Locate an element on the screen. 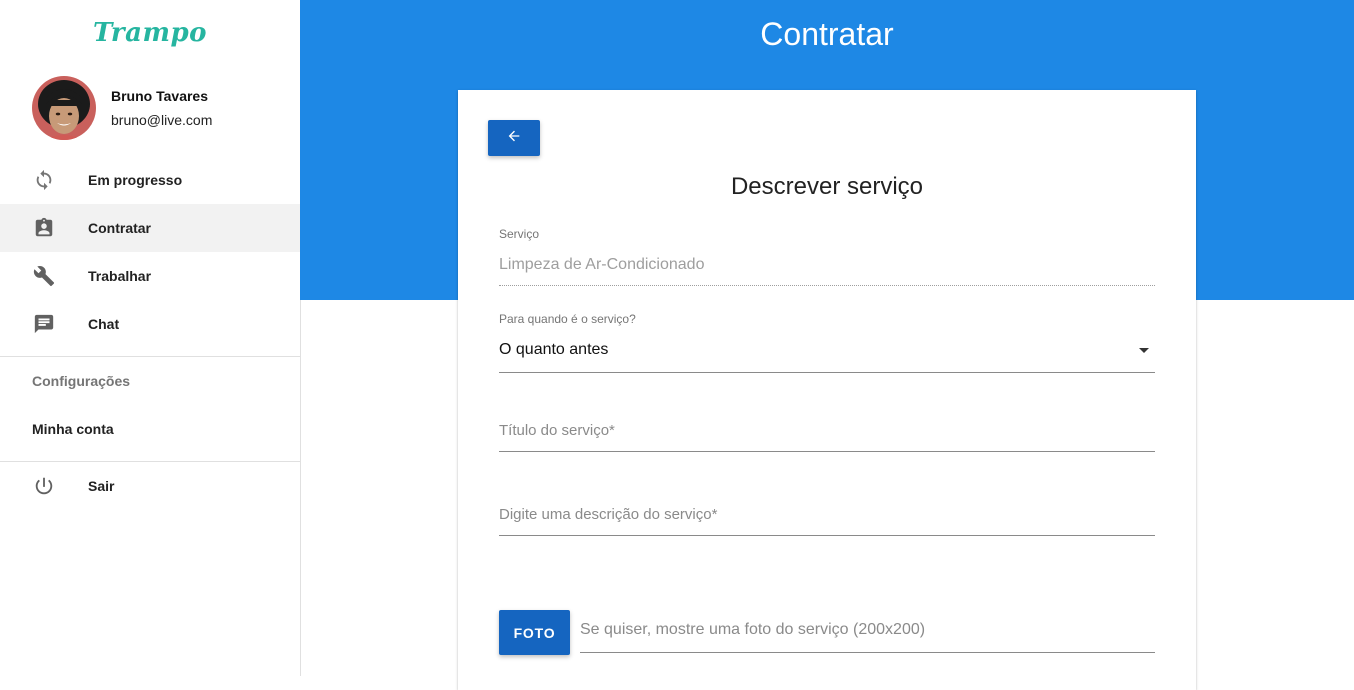  sync-icon is located at coordinates (44, 180).